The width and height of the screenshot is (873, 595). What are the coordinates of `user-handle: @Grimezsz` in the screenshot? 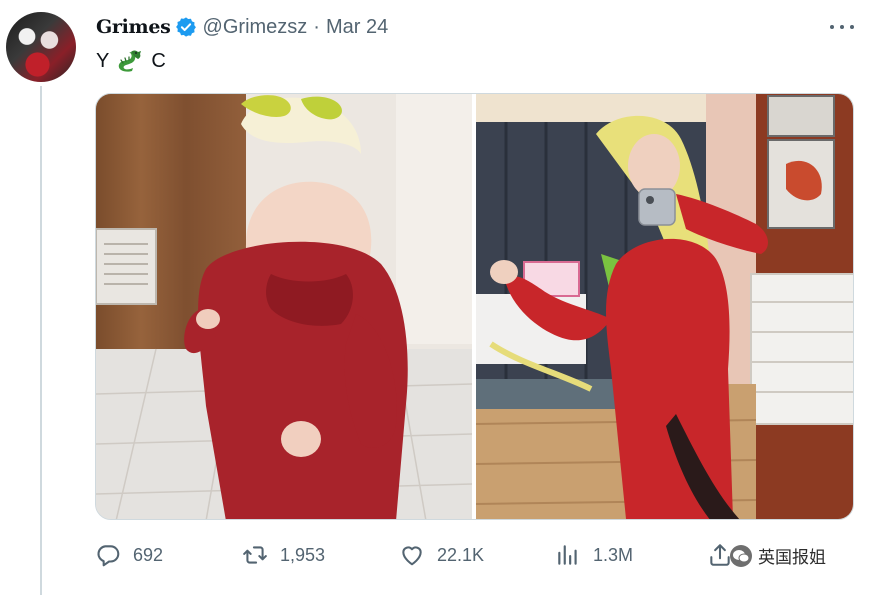 It's located at (255, 27).